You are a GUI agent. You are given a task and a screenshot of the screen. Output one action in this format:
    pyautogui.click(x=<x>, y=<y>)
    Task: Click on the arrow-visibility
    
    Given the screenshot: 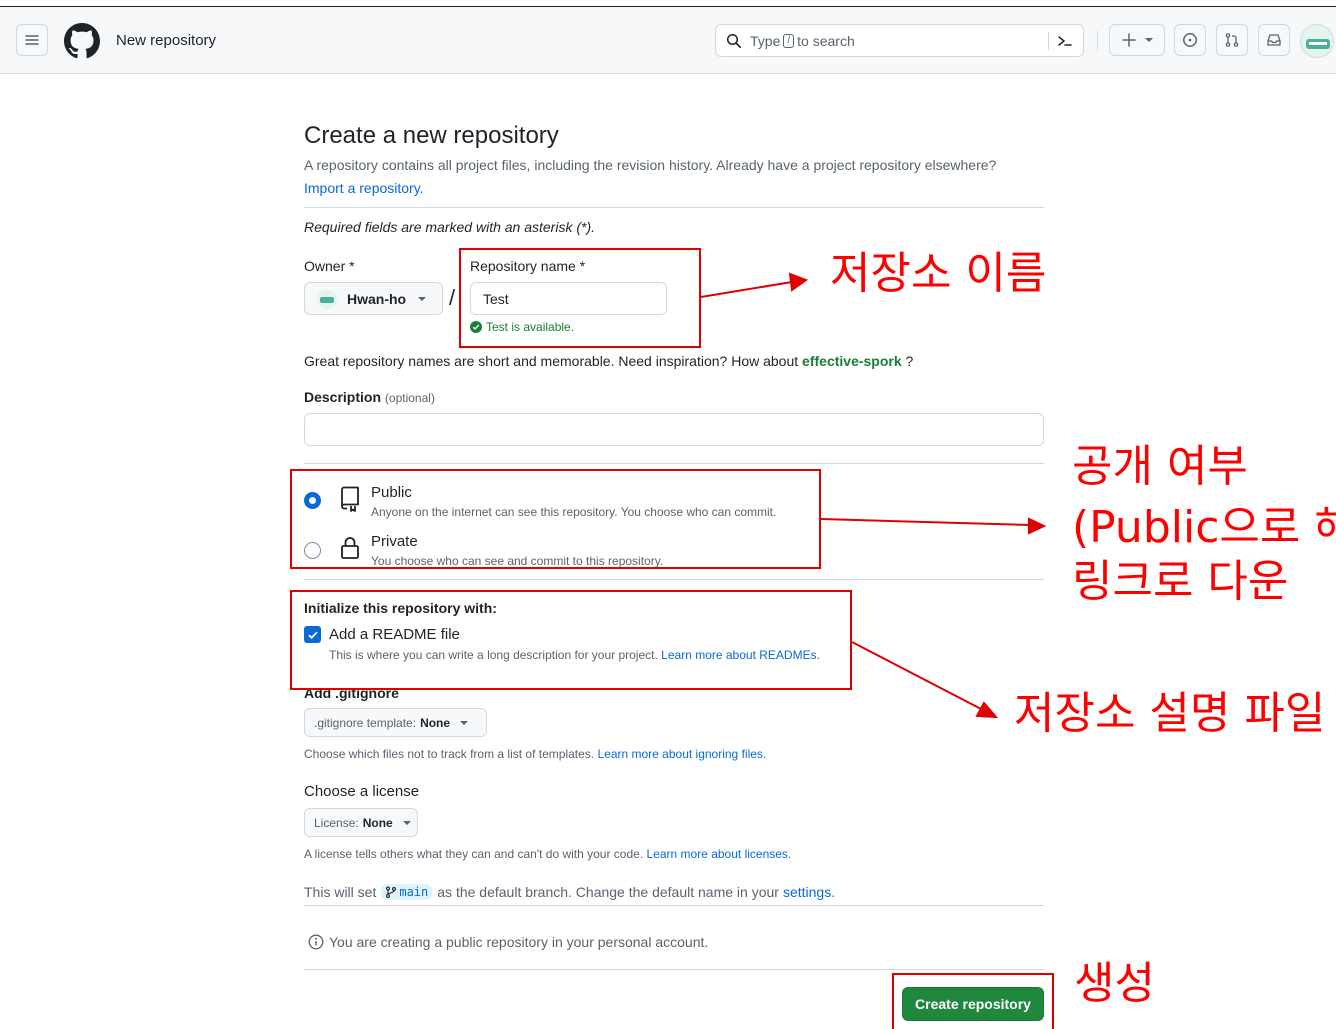 What is the action you would take?
    pyautogui.click(x=925, y=522)
    